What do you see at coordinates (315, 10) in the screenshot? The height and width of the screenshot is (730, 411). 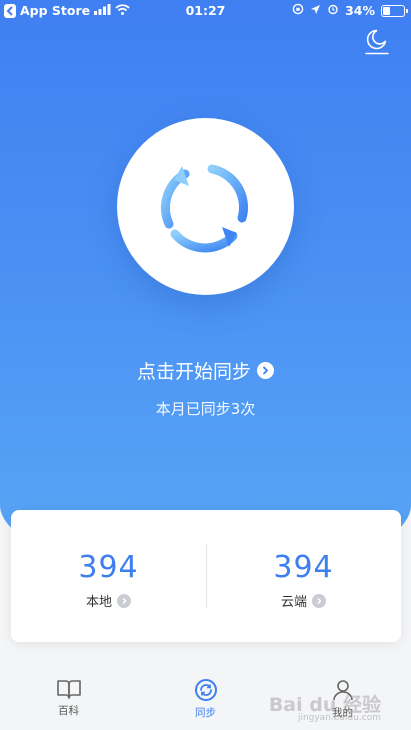 I see `location-icon` at bounding box center [315, 10].